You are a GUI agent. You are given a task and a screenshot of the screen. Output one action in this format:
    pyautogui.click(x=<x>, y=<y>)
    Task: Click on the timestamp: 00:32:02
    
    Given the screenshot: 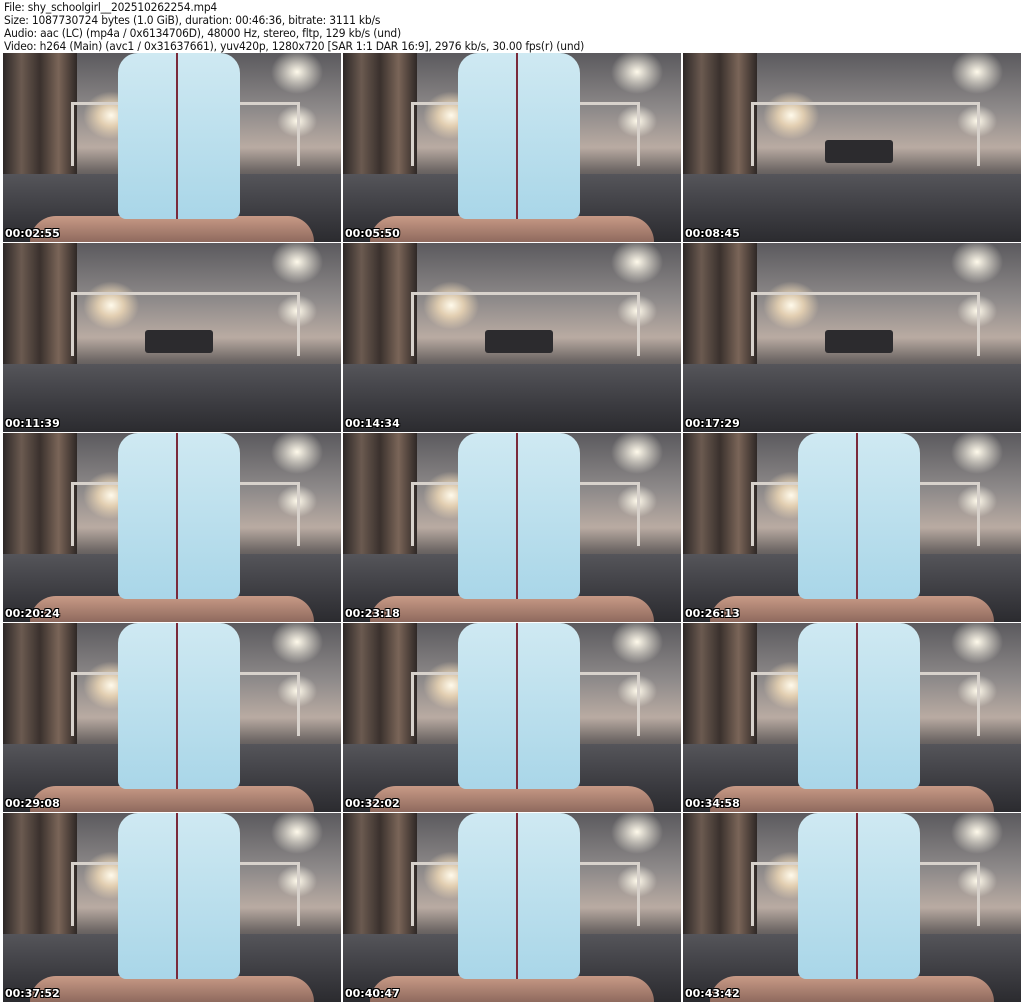 What is the action you would take?
    pyautogui.click(x=372, y=803)
    